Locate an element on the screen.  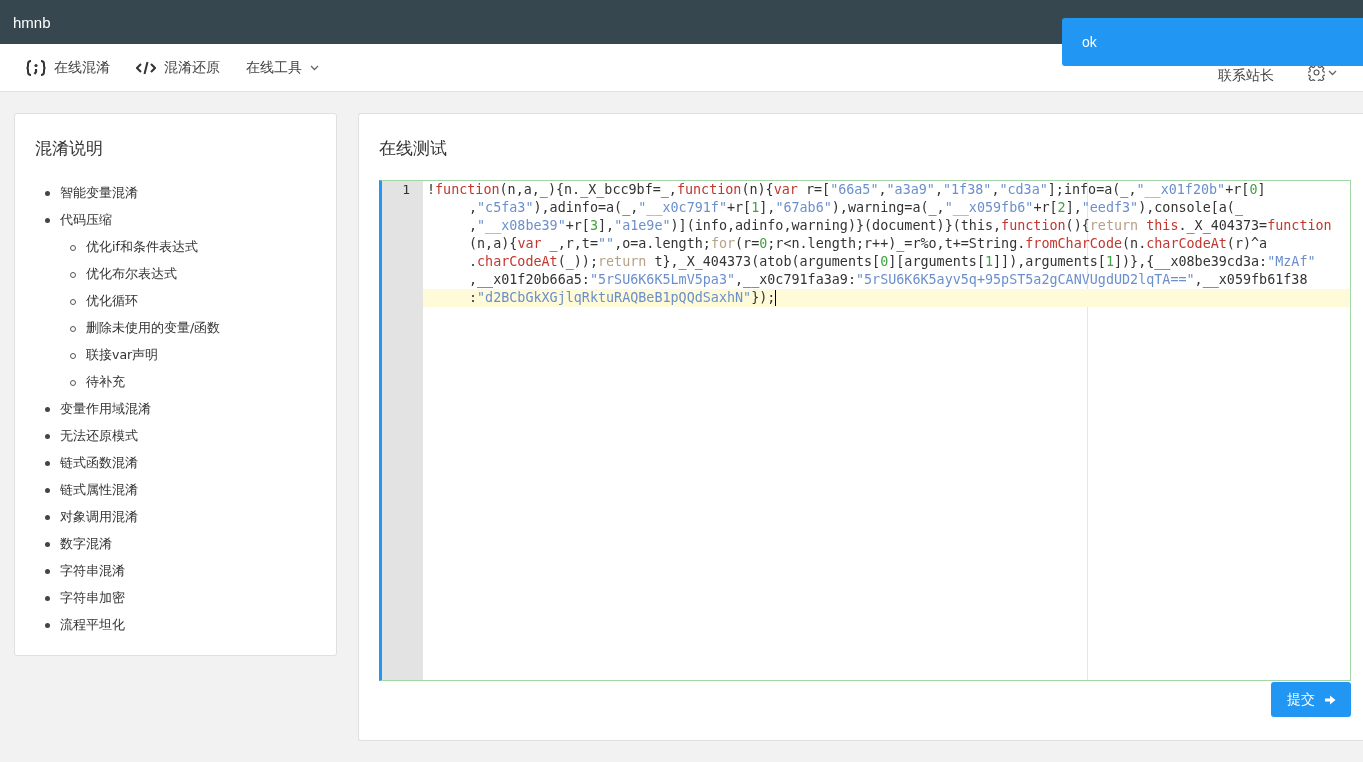
arrow-right-icon is located at coordinates (1330, 699).